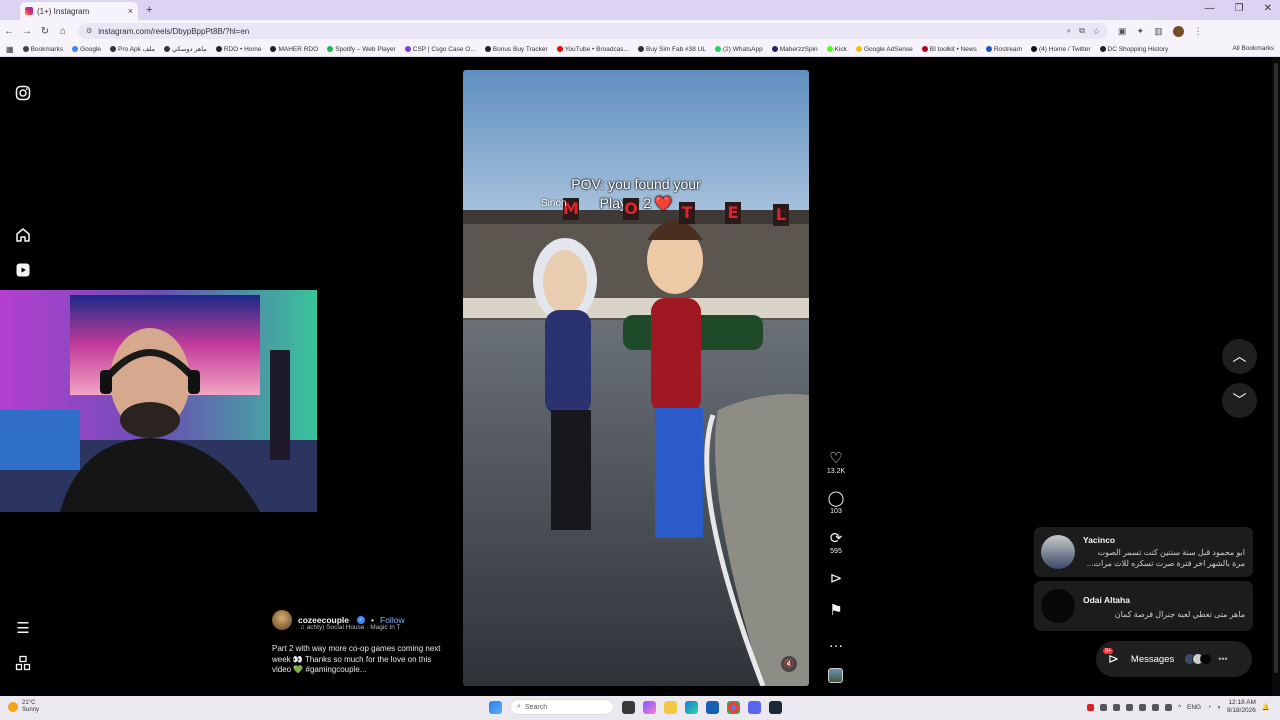 This screenshot has height=720, width=1280. Describe the element at coordinates (282, 620) in the screenshot. I see `author-avatar` at that location.